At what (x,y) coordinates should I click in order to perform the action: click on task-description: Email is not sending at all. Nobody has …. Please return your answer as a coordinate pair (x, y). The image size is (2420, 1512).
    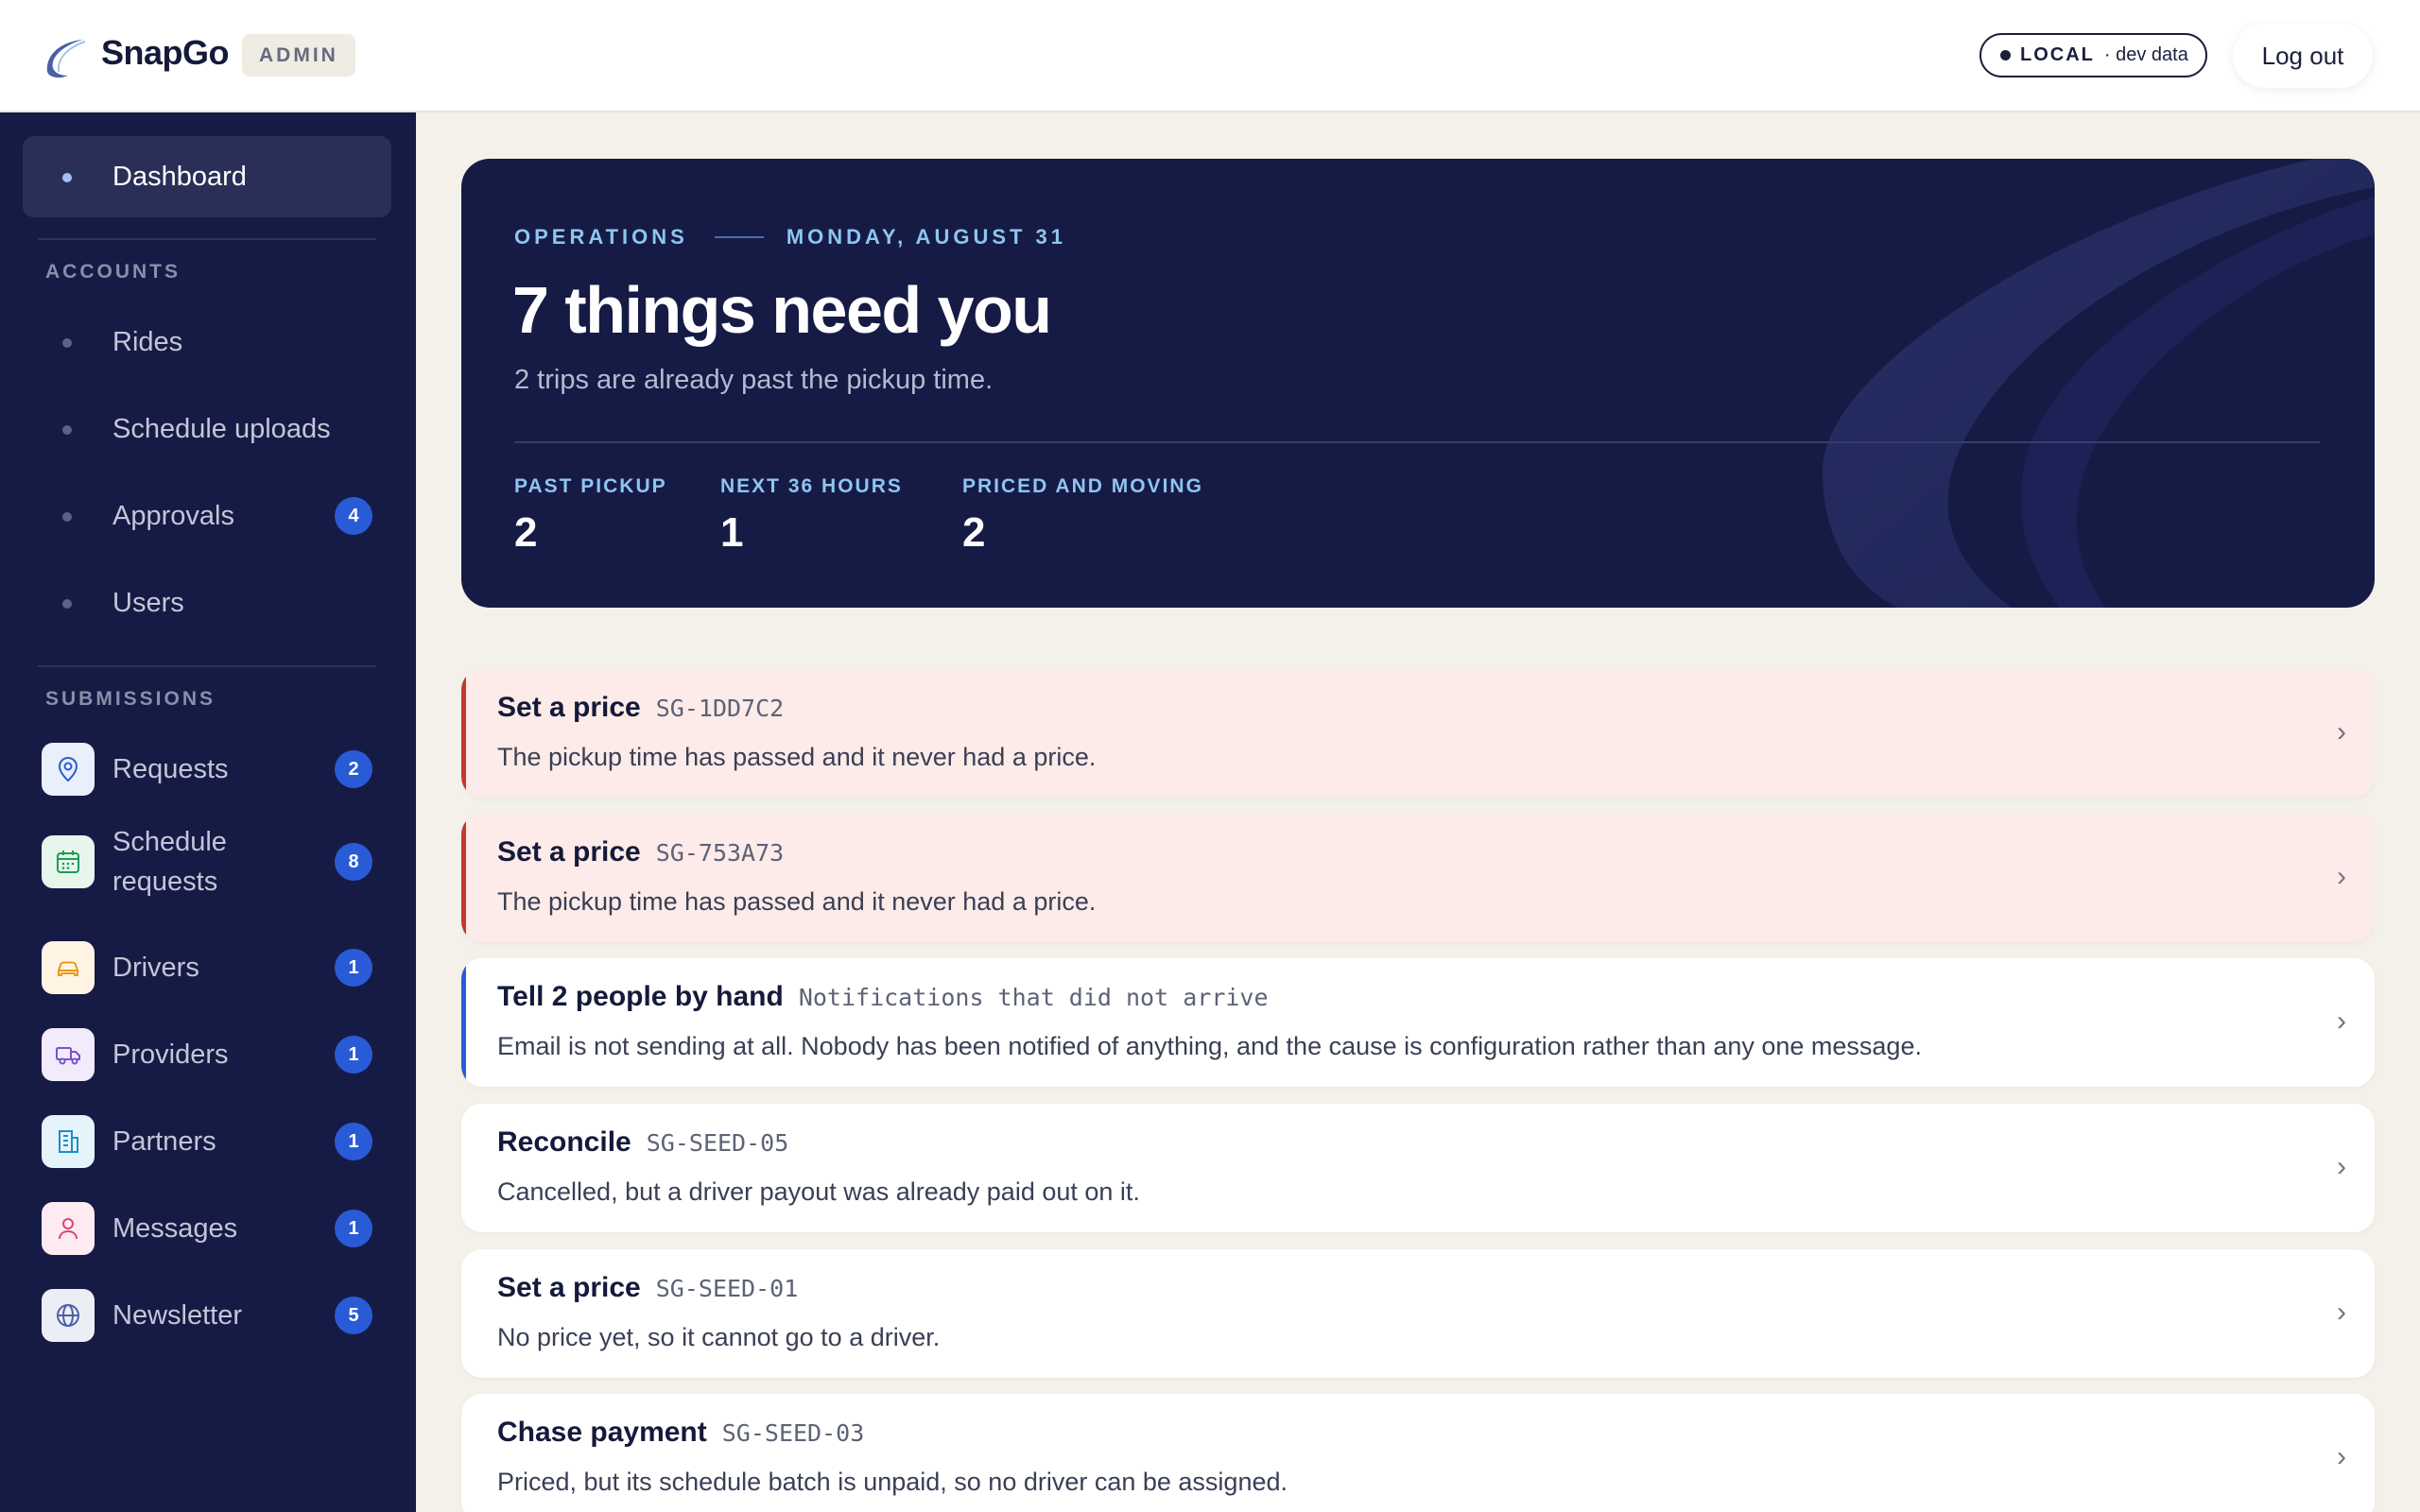
    Looking at the image, I should click on (1210, 1046).